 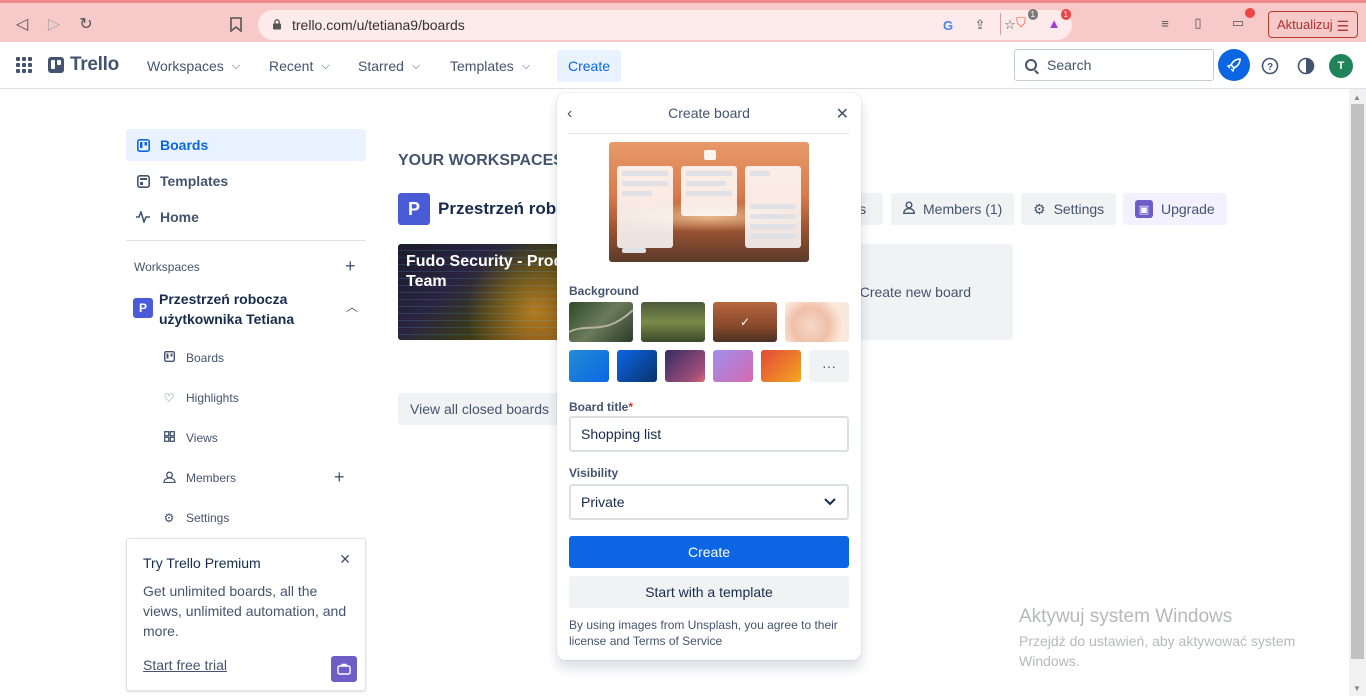 What do you see at coordinates (344, 669) in the screenshot?
I see `briefcase-icon` at bounding box center [344, 669].